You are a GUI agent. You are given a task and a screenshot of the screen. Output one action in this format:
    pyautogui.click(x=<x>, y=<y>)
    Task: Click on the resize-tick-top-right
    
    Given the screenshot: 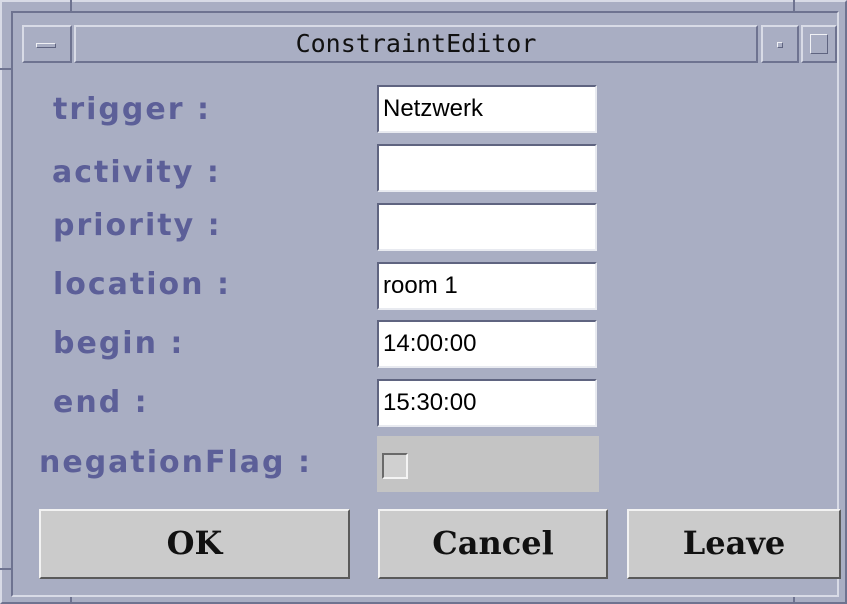 What is the action you would take?
    pyautogui.click(x=794, y=5)
    